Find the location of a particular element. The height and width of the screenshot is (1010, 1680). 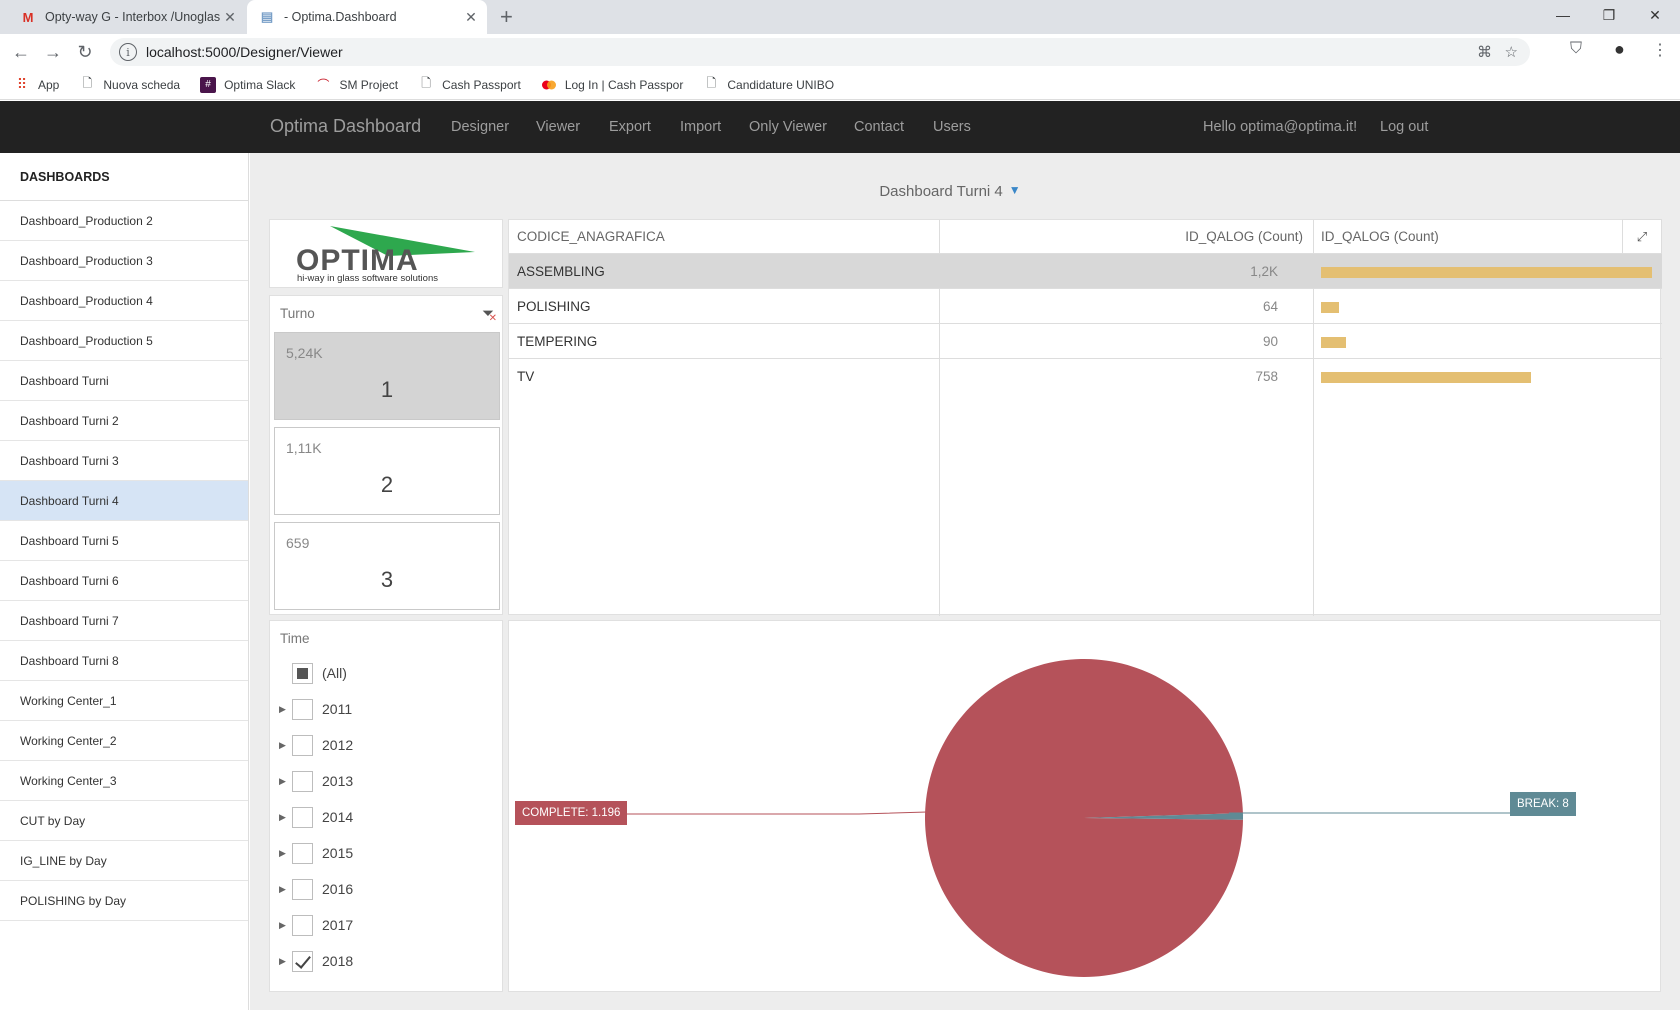

sidebar-item: Dashboard Turni 2 is located at coordinates (124, 421).